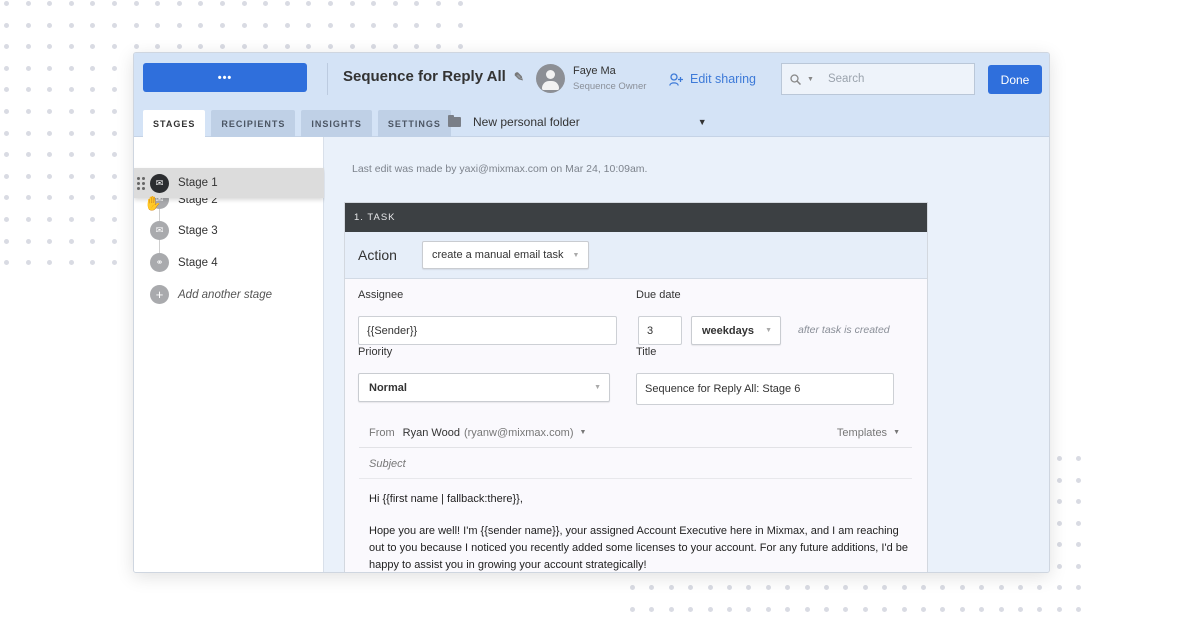 The width and height of the screenshot is (1200, 627). What do you see at coordinates (1015, 79) in the screenshot?
I see `done-button: Done` at bounding box center [1015, 79].